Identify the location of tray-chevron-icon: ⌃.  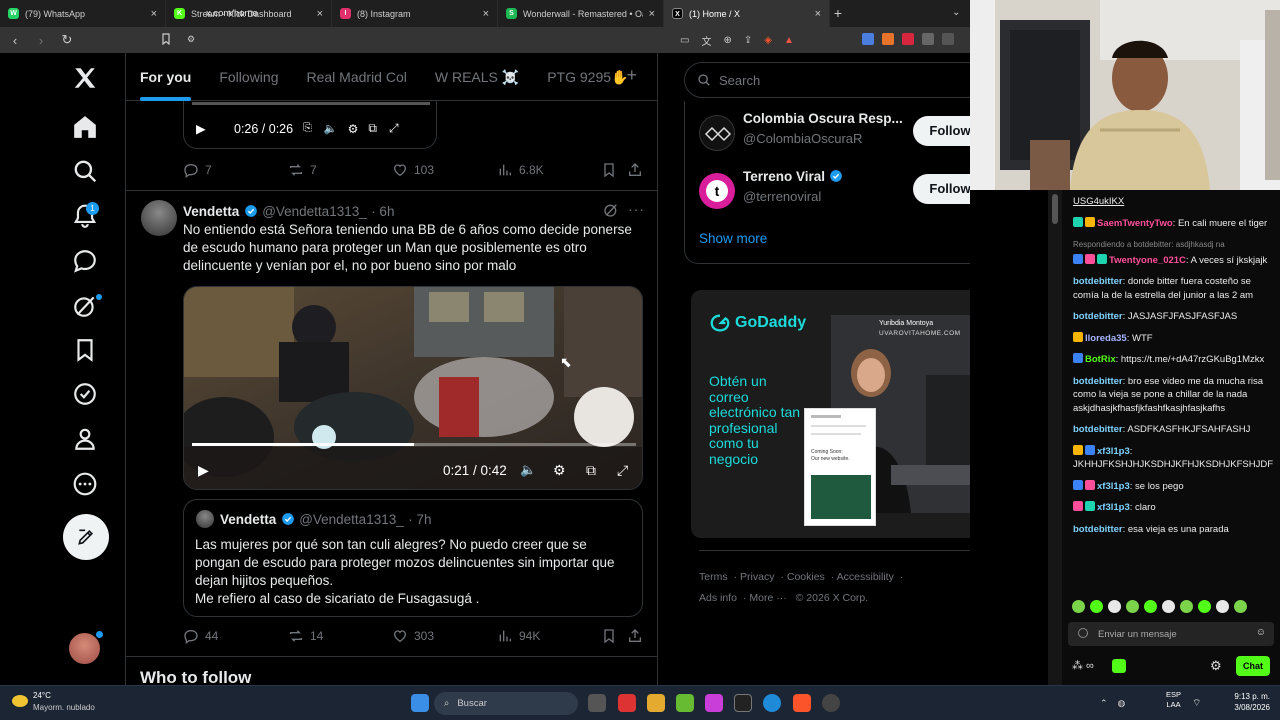
(1104, 703).